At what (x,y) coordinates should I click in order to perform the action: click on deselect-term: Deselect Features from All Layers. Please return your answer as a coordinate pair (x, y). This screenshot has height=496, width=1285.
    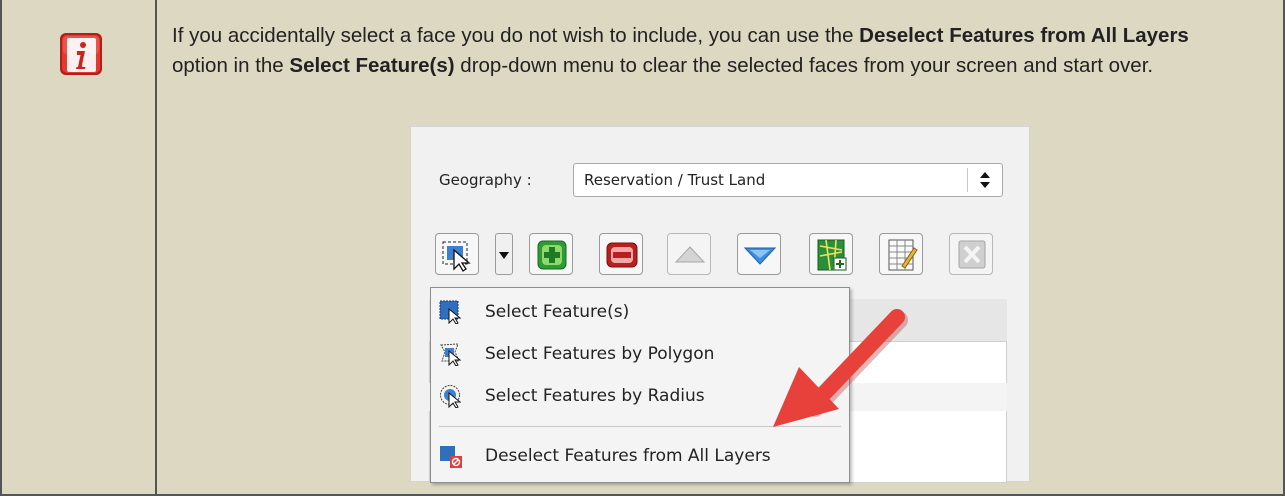
    Looking at the image, I should click on (1024, 35).